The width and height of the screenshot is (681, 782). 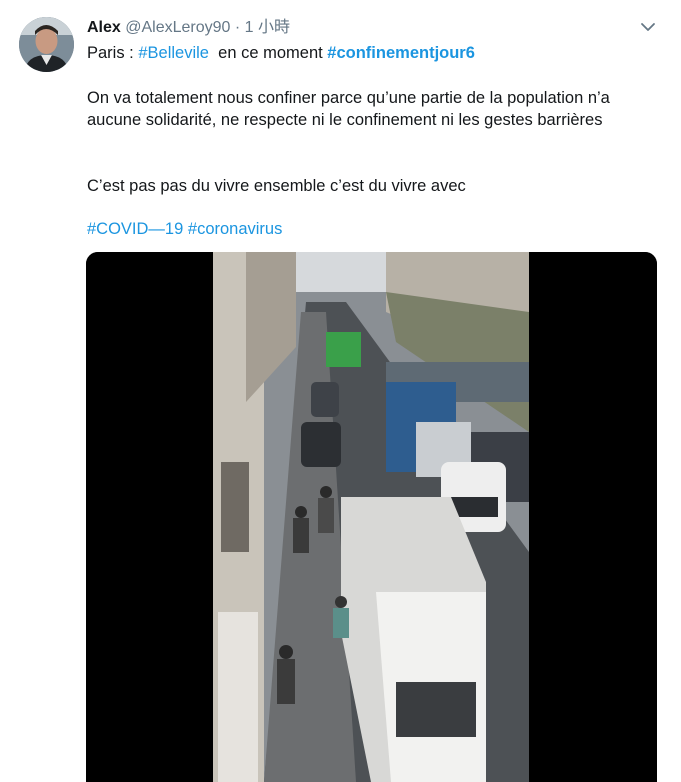 I want to click on author-handle: @AlexLeroy90, so click(x=177, y=27).